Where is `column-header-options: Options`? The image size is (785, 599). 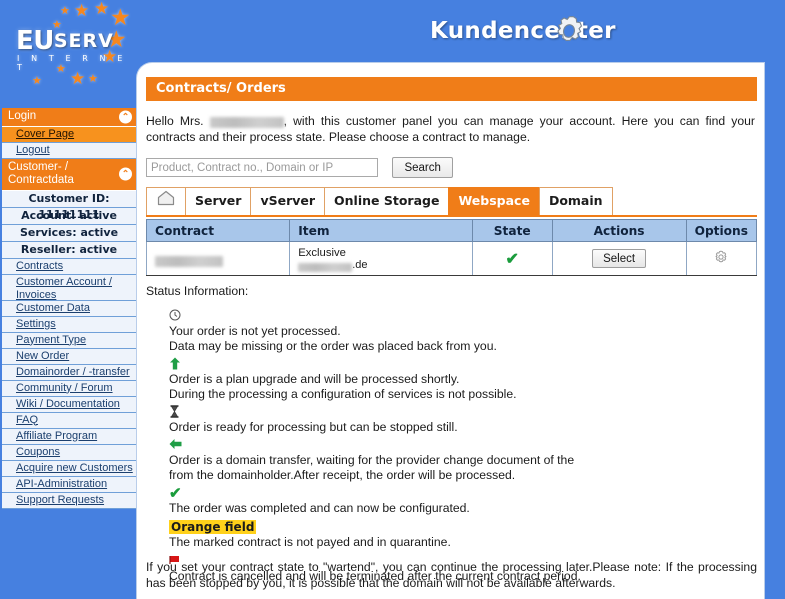
column-header-options: Options is located at coordinates (721, 230).